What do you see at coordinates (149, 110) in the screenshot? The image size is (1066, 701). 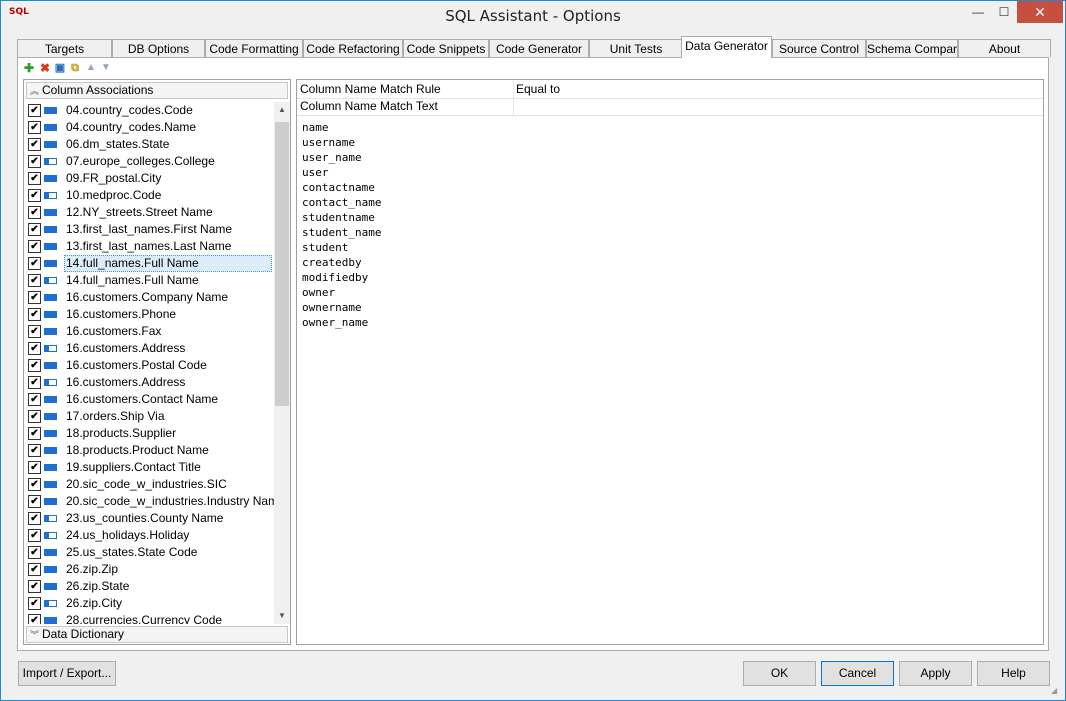 I see `association-row: ✔ 04.country_codes.Code` at bounding box center [149, 110].